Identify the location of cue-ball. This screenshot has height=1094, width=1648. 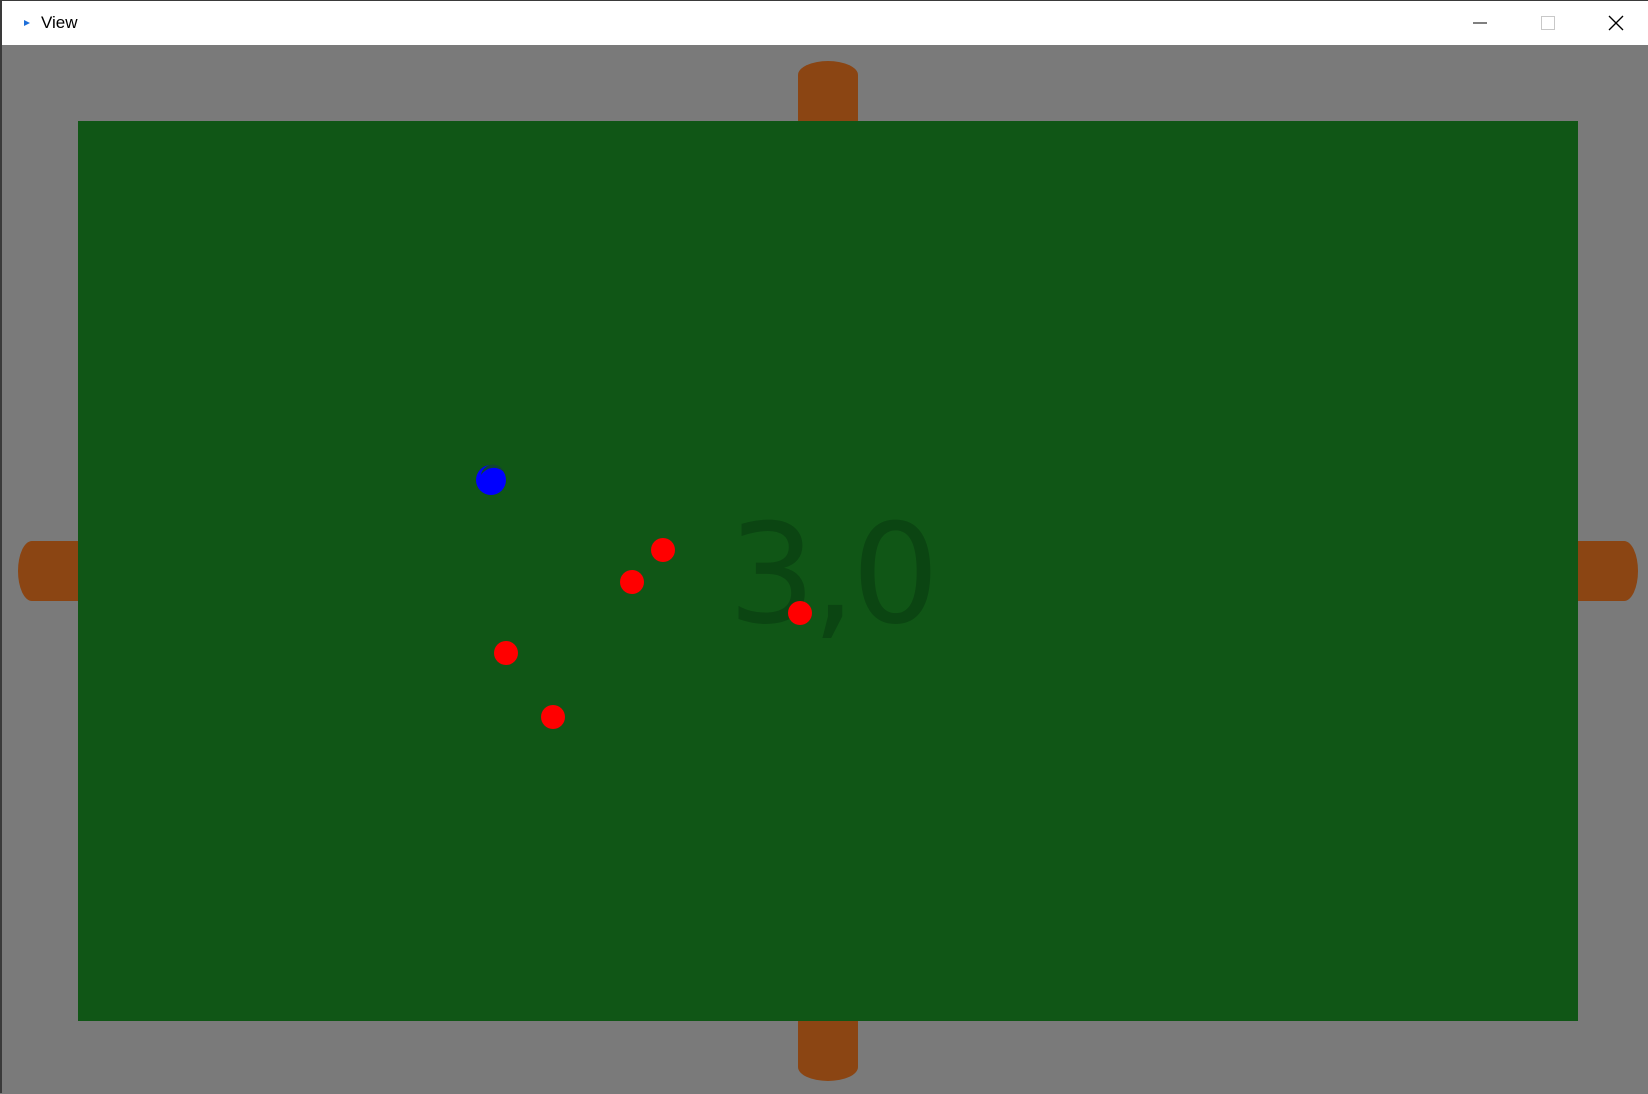
(491, 479).